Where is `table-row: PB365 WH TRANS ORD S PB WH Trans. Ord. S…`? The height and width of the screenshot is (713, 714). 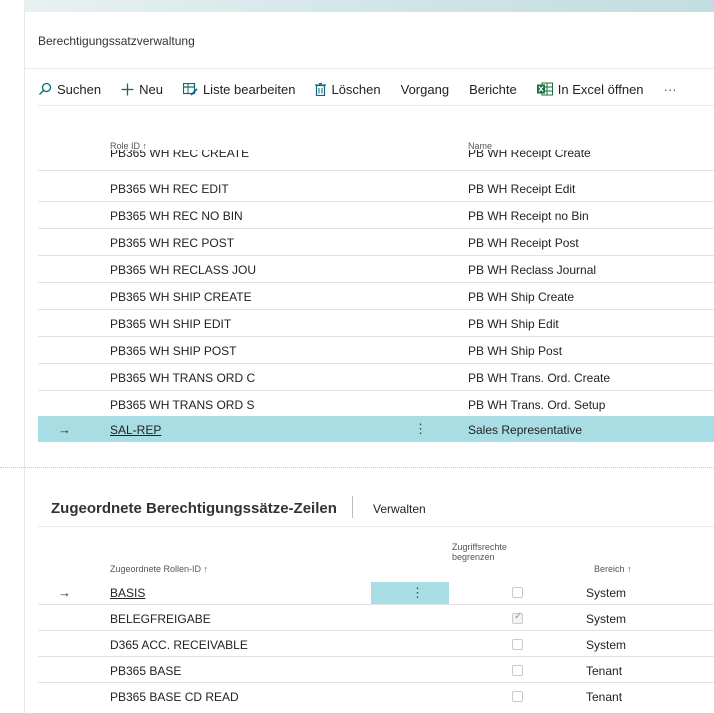 table-row: PB365 WH TRANS ORD S PB WH Trans. Ord. S… is located at coordinates (376, 404).